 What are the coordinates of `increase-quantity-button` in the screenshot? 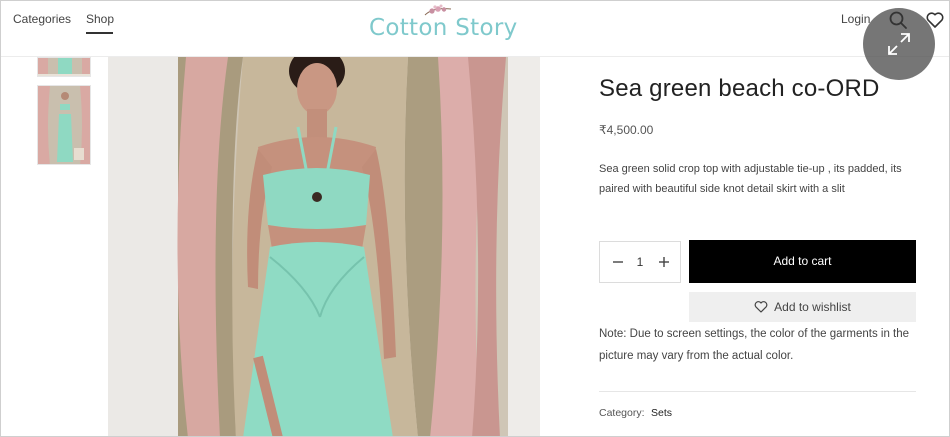 It's located at (664, 262).